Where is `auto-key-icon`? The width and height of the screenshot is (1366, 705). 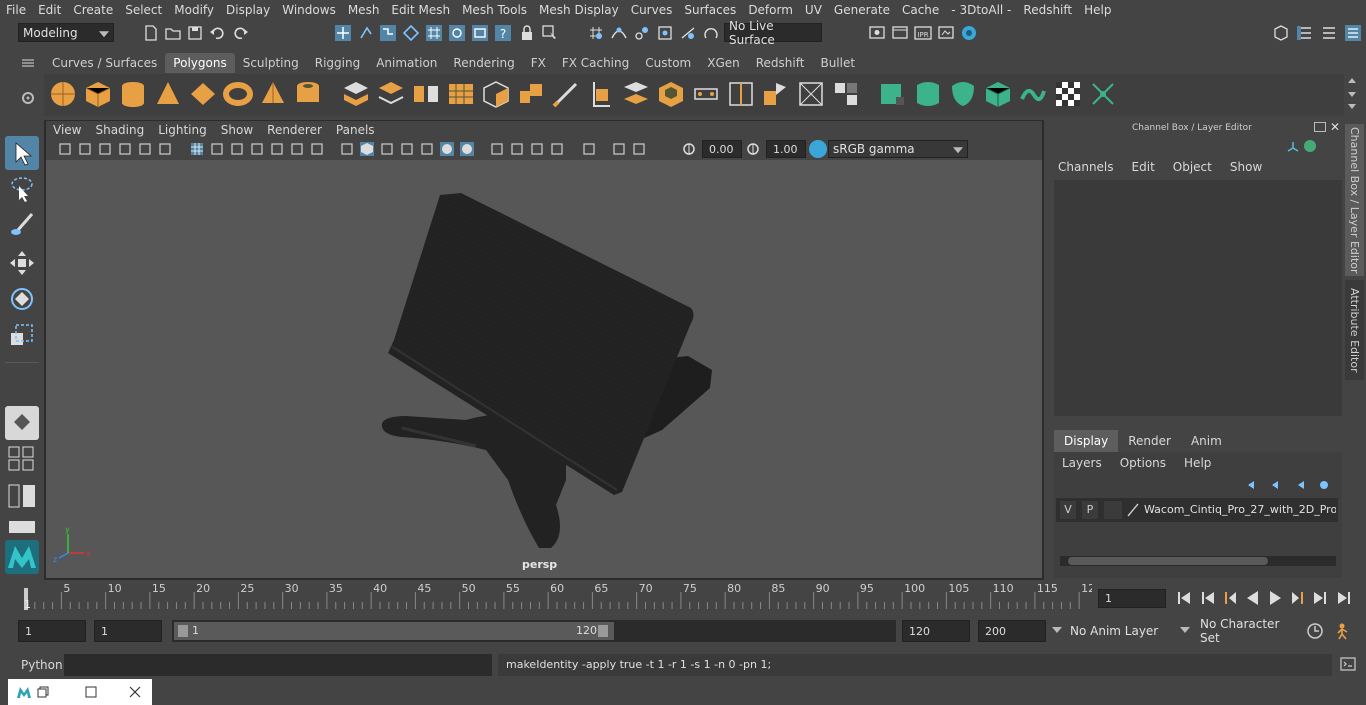 auto-key-icon is located at coordinates (1315, 631).